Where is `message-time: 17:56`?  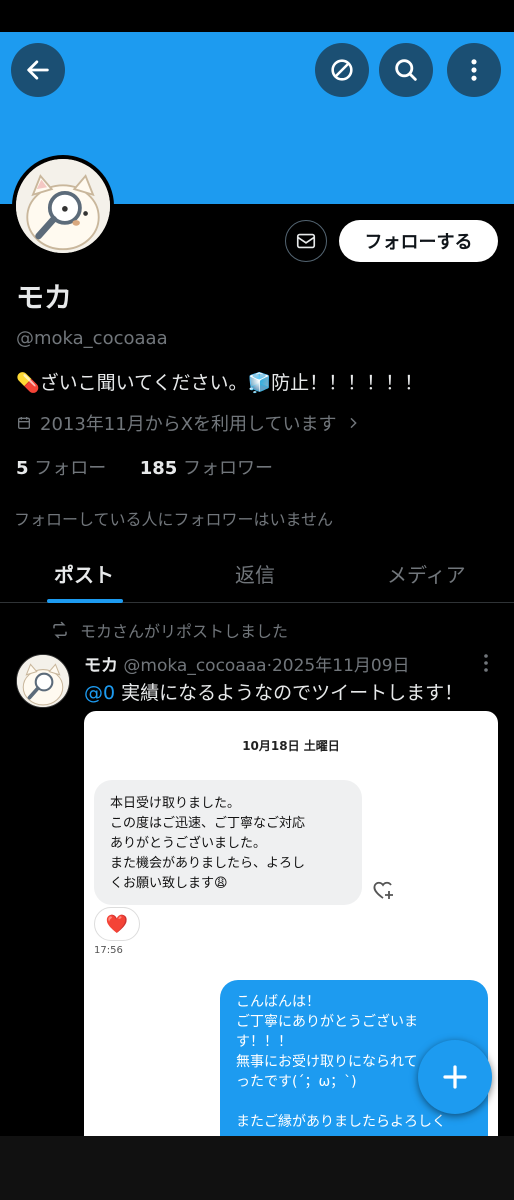 message-time: 17:56 is located at coordinates (108, 950).